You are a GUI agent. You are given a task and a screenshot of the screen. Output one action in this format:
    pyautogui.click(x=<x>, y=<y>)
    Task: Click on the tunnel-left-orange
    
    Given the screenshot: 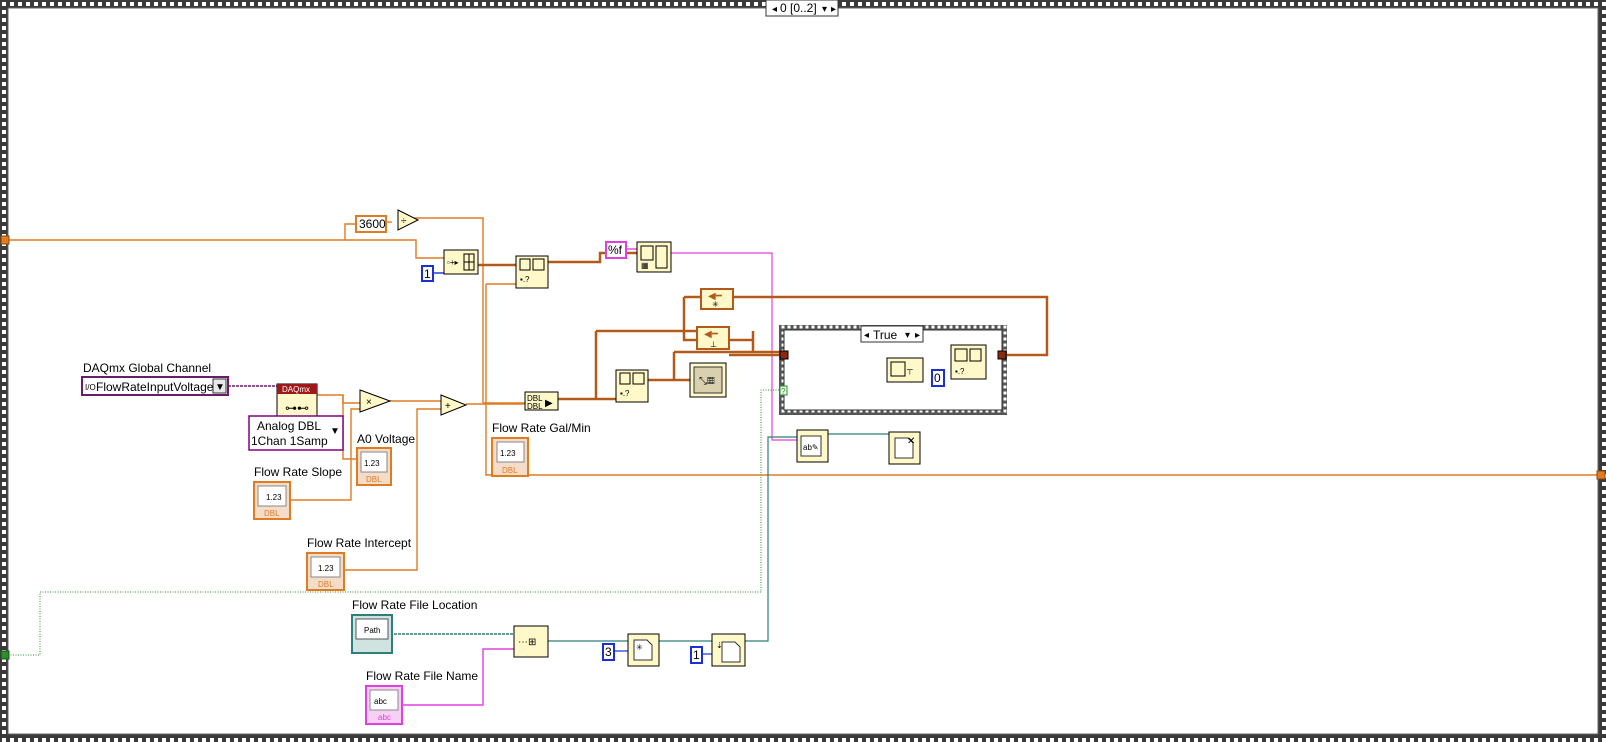 What is the action you would take?
    pyautogui.click(x=5, y=240)
    